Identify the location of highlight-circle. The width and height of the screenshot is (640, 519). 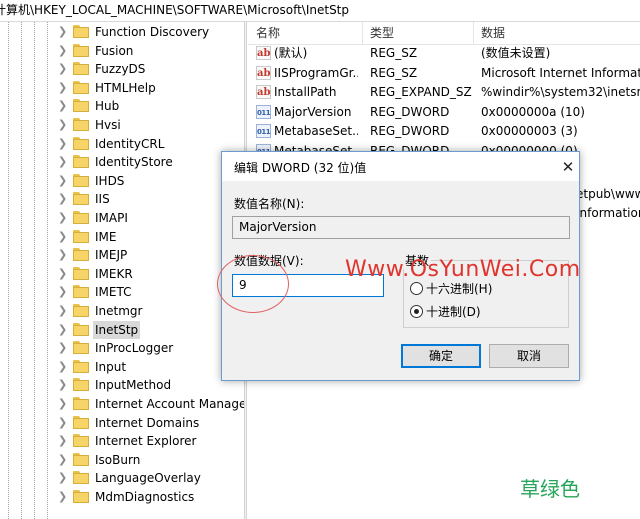
(253, 284).